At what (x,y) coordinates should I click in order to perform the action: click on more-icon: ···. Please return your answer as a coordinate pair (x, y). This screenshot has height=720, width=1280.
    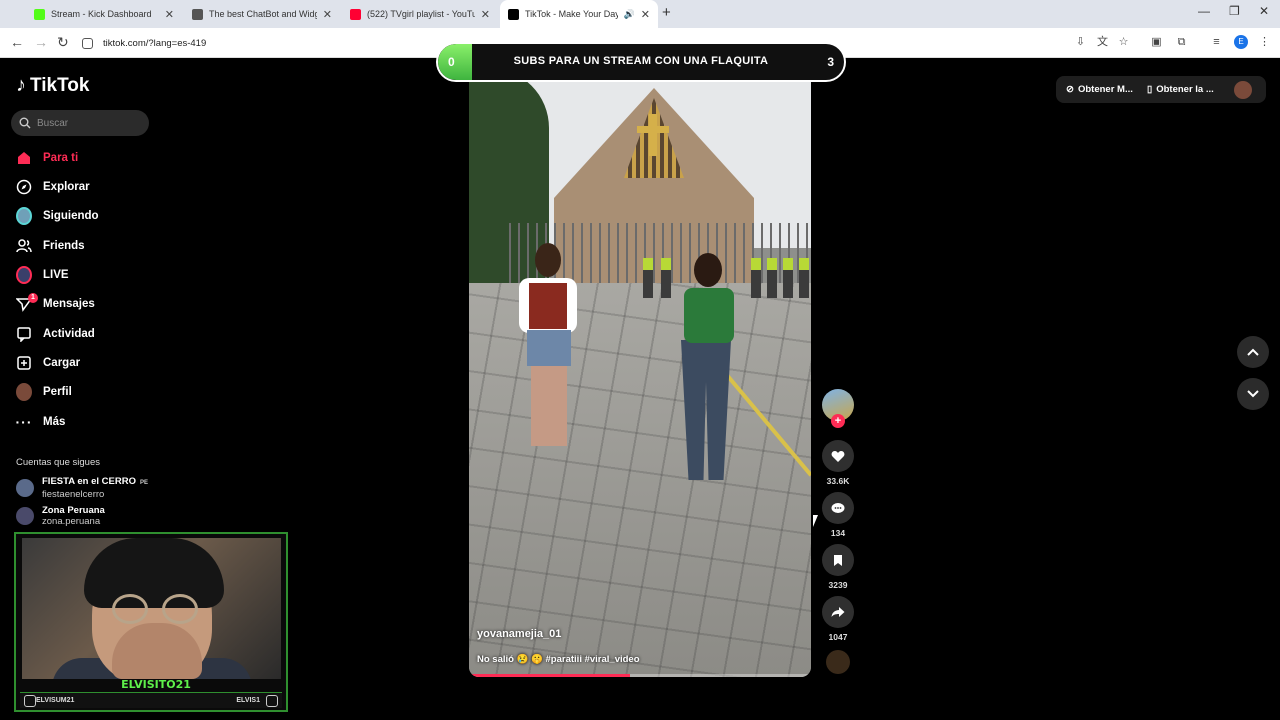
    Looking at the image, I should click on (24, 422).